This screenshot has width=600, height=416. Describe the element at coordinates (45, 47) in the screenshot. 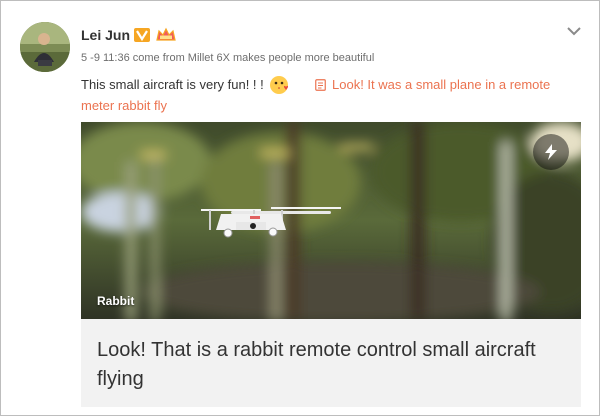

I see `user-avatar` at that location.